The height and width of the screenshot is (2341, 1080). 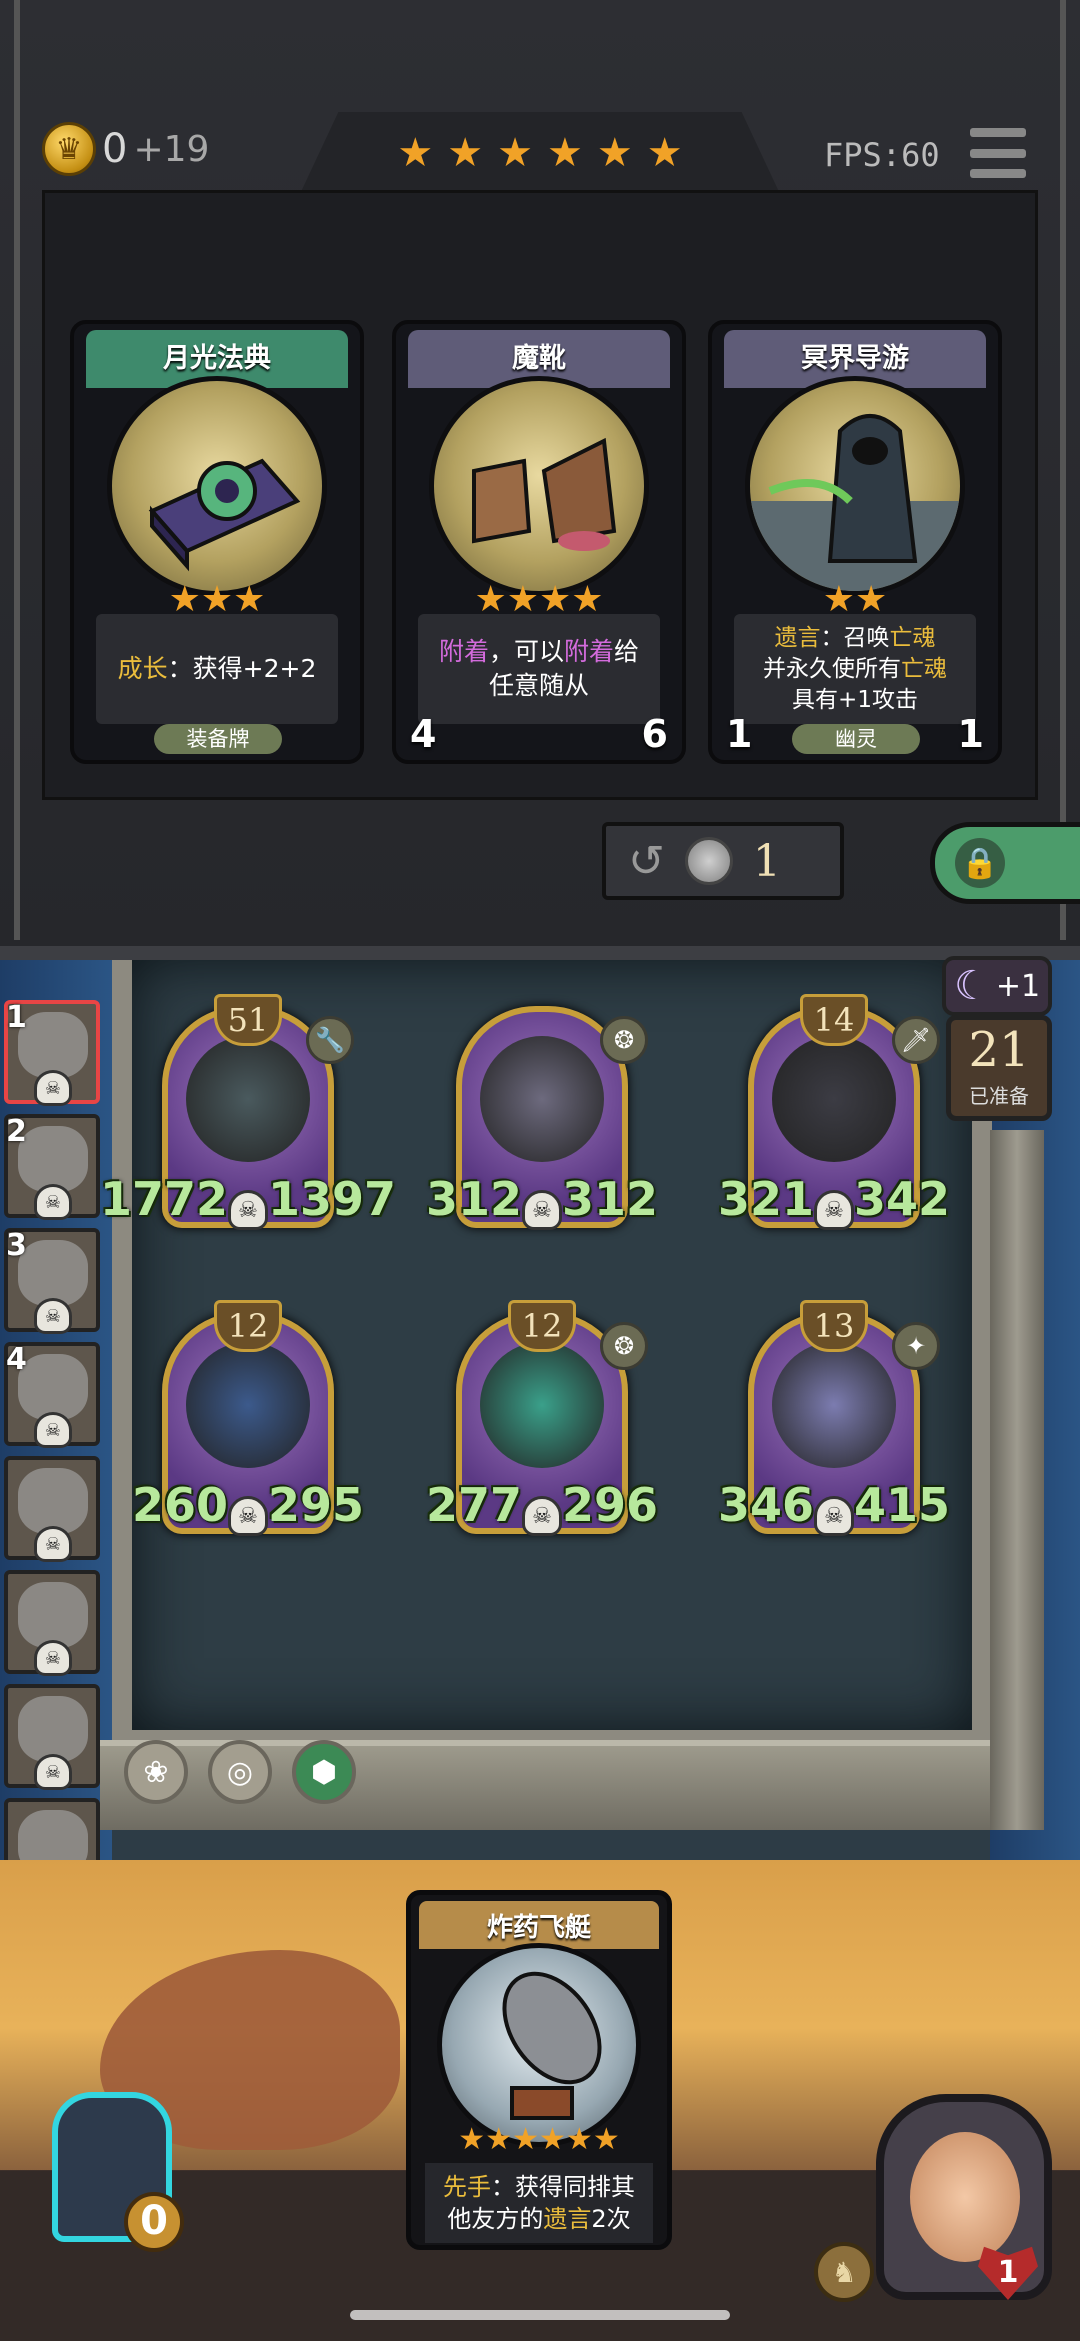 What do you see at coordinates (739, 734) in the screenshot?
I see `attack-value: 1` at bounding box center [739, 734].